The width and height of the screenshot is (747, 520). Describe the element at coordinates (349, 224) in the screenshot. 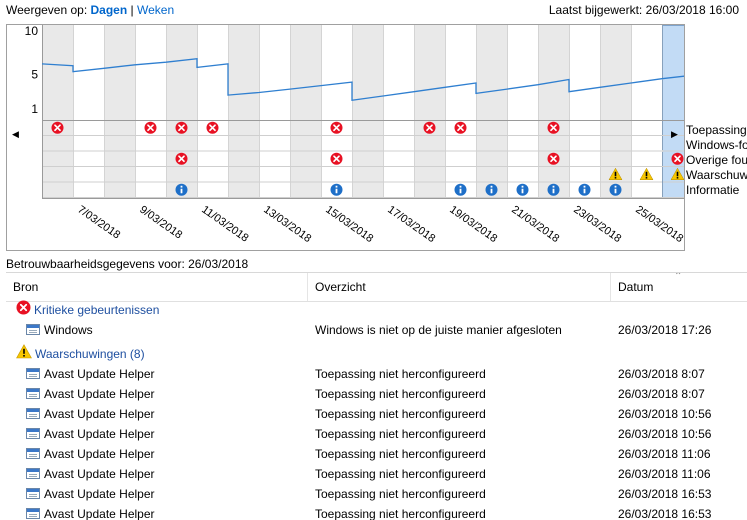

I see `x-tick-label: 15/03/2018` at that location.